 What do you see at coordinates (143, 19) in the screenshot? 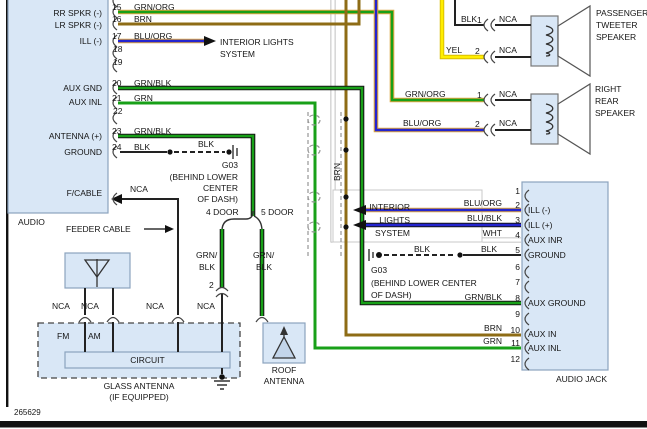
I see `wire-label-brn: BRN` at bounding box center [143, 19].